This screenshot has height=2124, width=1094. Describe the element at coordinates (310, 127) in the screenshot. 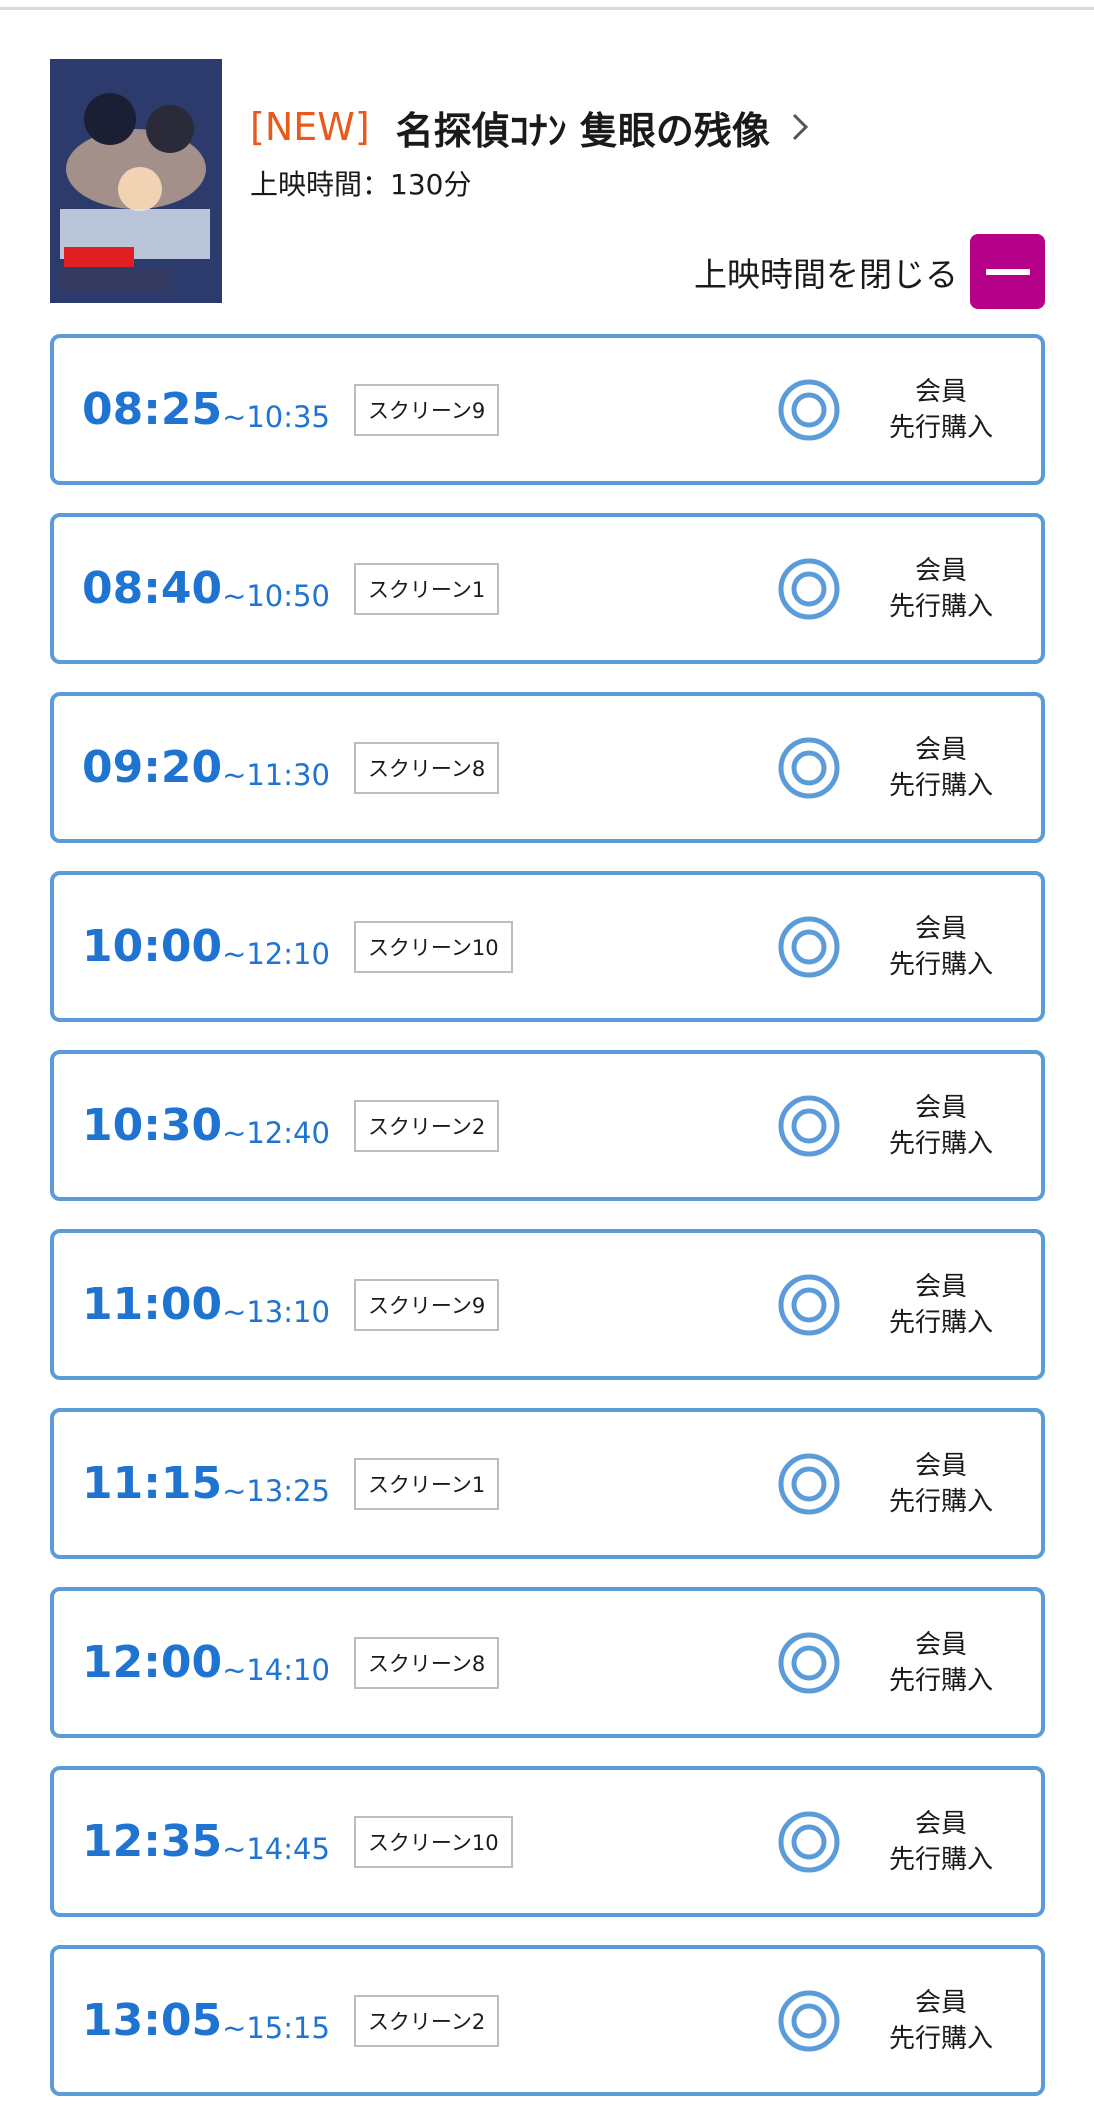

I see `new-badge: [NEW]` at that location.